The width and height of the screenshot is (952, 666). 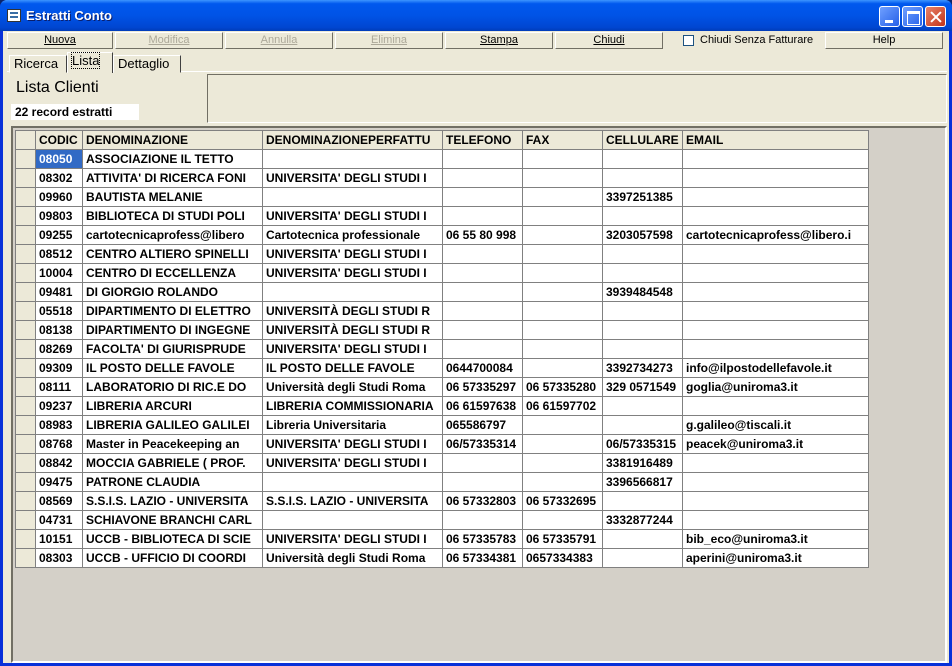 What do you see at coordinates (59, 311) in the screenshot?
I see `table-cell: 05518` at bounding box center [59, 311].